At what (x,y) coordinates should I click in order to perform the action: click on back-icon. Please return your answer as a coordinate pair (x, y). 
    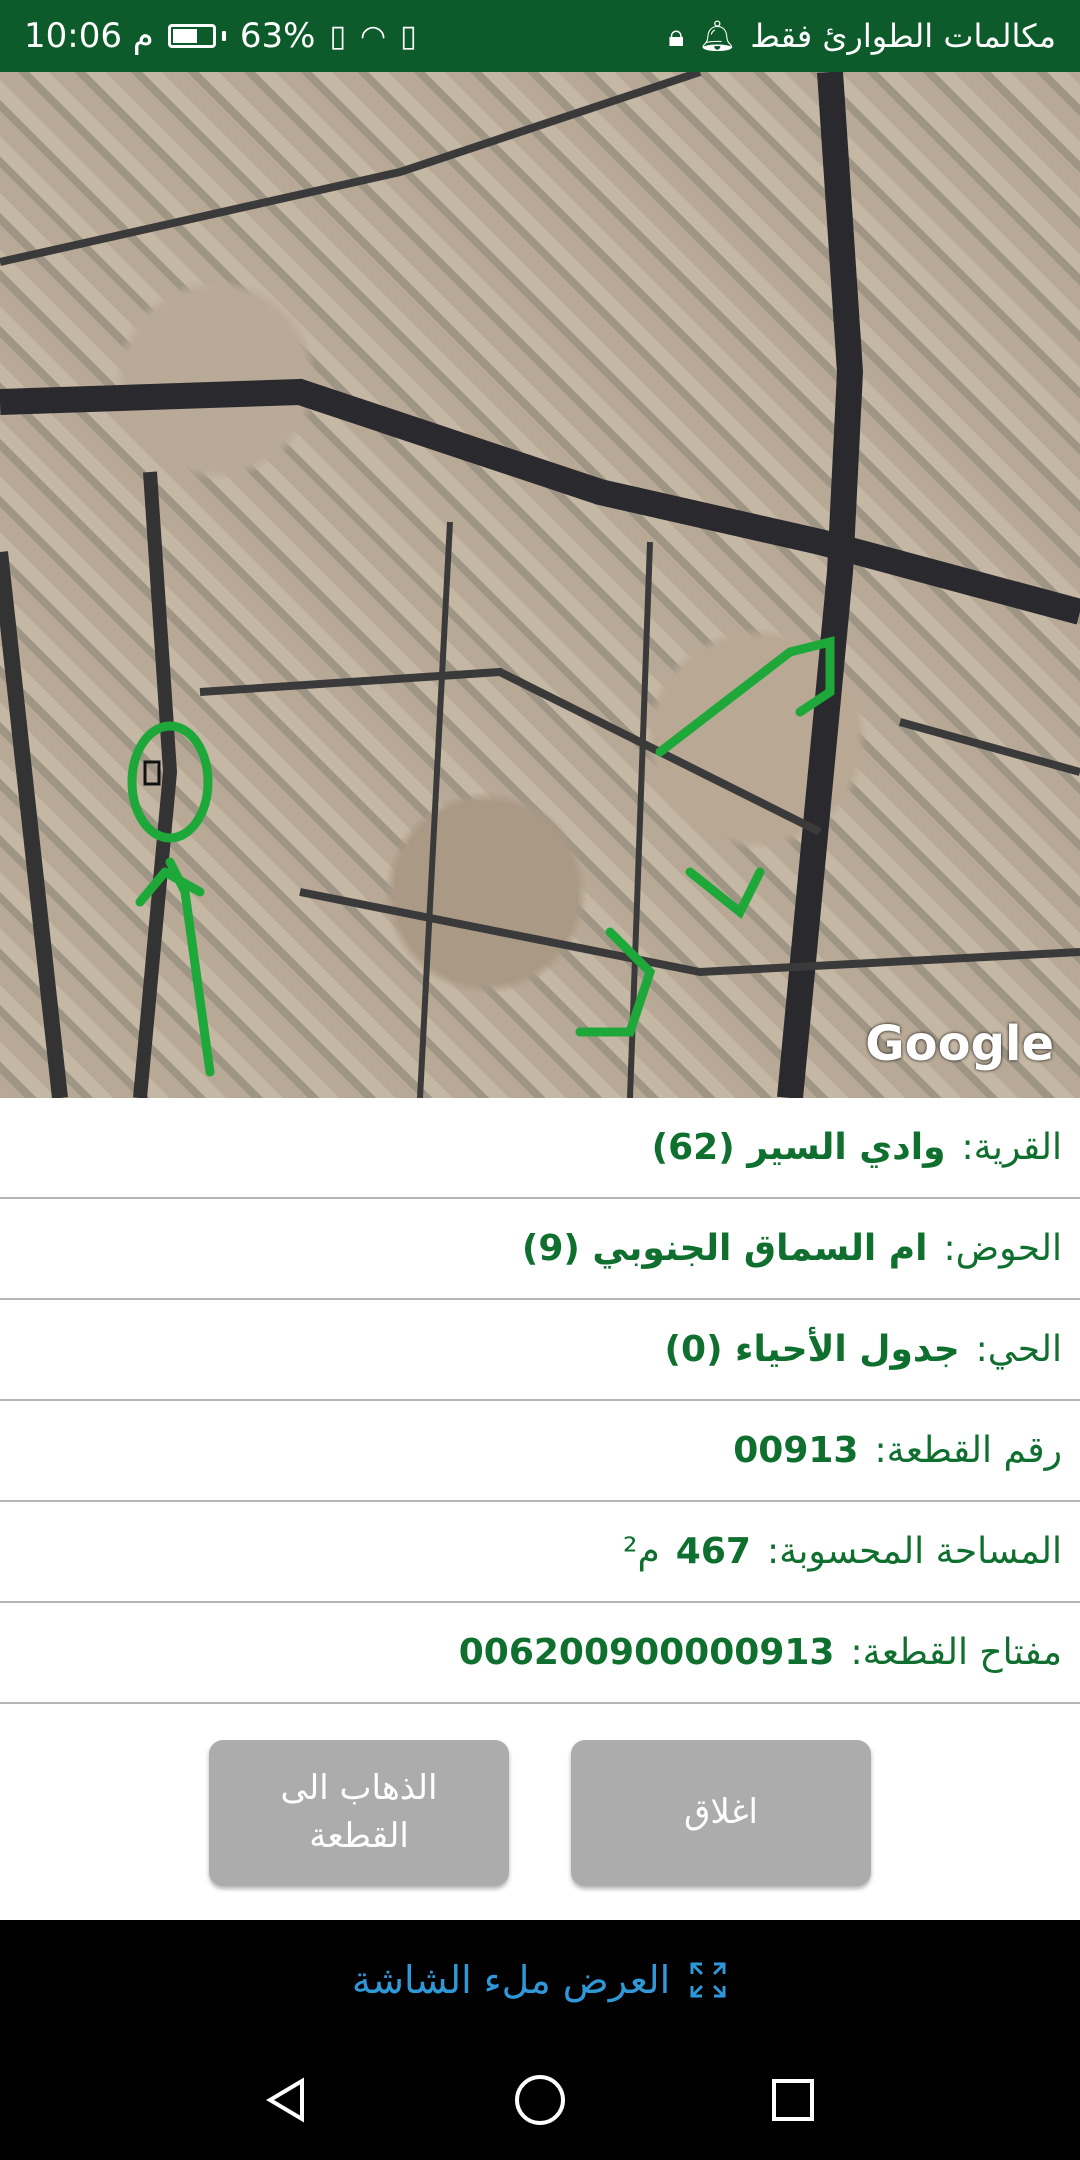
    Looking at the image, I should click on (284, 2100).